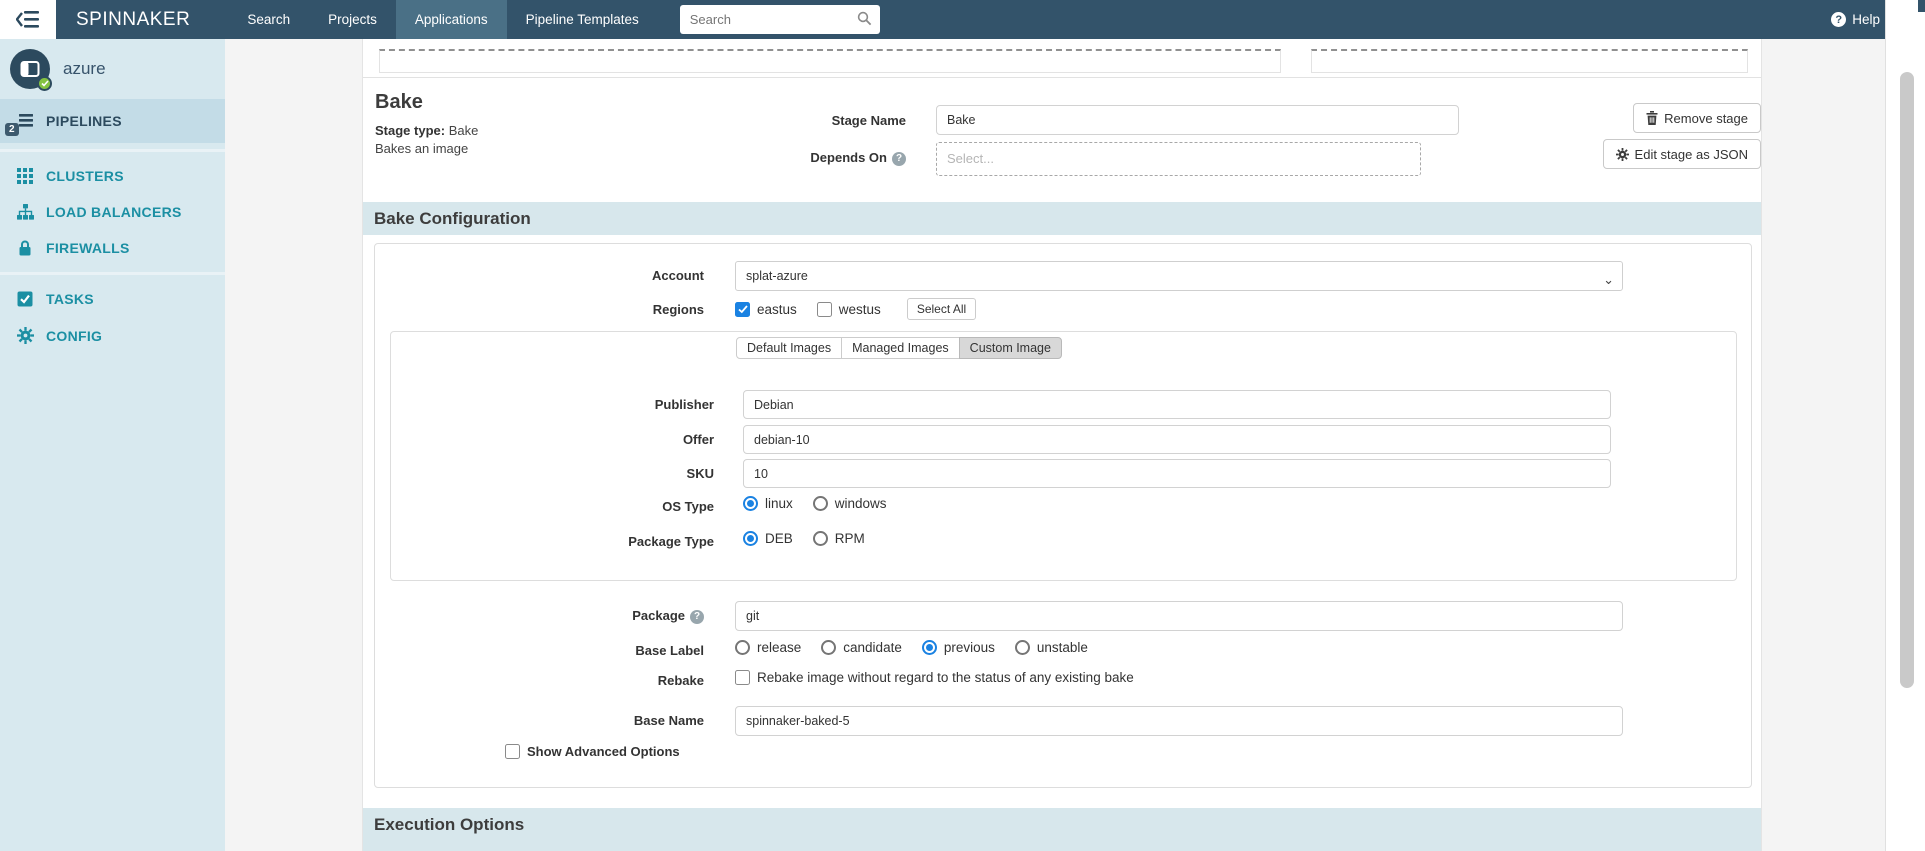  What do you see at coordinates (700, 473) in the screenshot?
I see `sku-label: SKU` at bounding box center [700, 473].